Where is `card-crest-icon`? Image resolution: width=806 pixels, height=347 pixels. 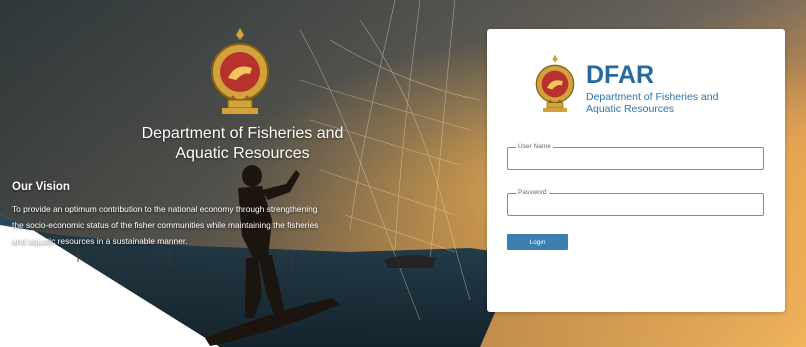 card-crest-icon is located at coordinates (555, 84).